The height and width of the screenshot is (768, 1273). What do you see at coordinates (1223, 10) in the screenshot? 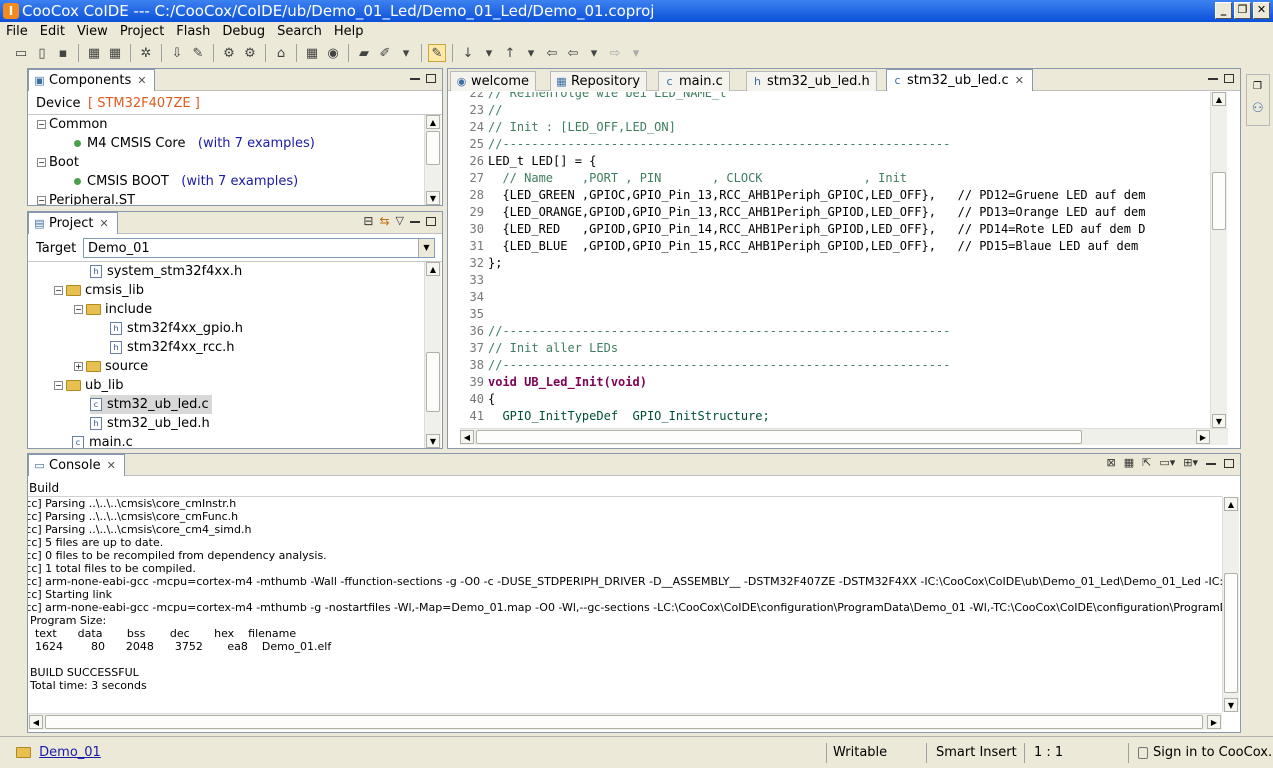
I see `minimize-button: _` at bounding box center [1223, 10].